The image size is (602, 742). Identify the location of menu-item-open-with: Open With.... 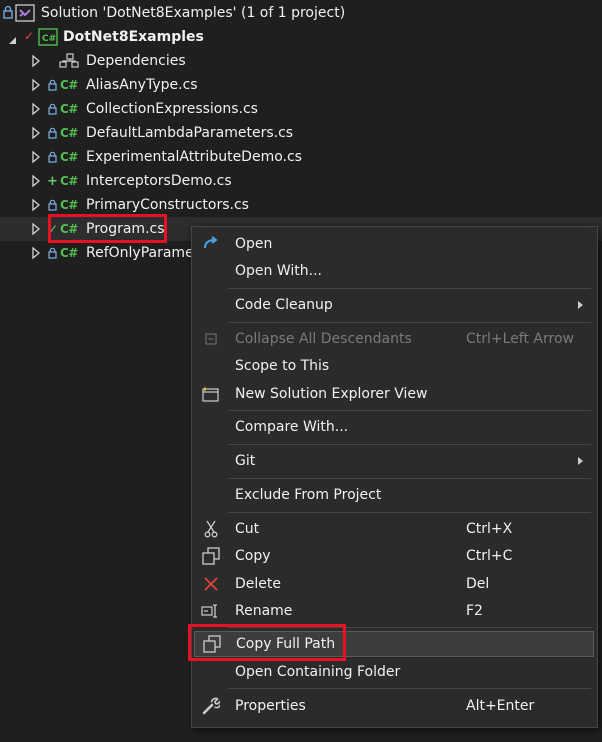
(394, 271).